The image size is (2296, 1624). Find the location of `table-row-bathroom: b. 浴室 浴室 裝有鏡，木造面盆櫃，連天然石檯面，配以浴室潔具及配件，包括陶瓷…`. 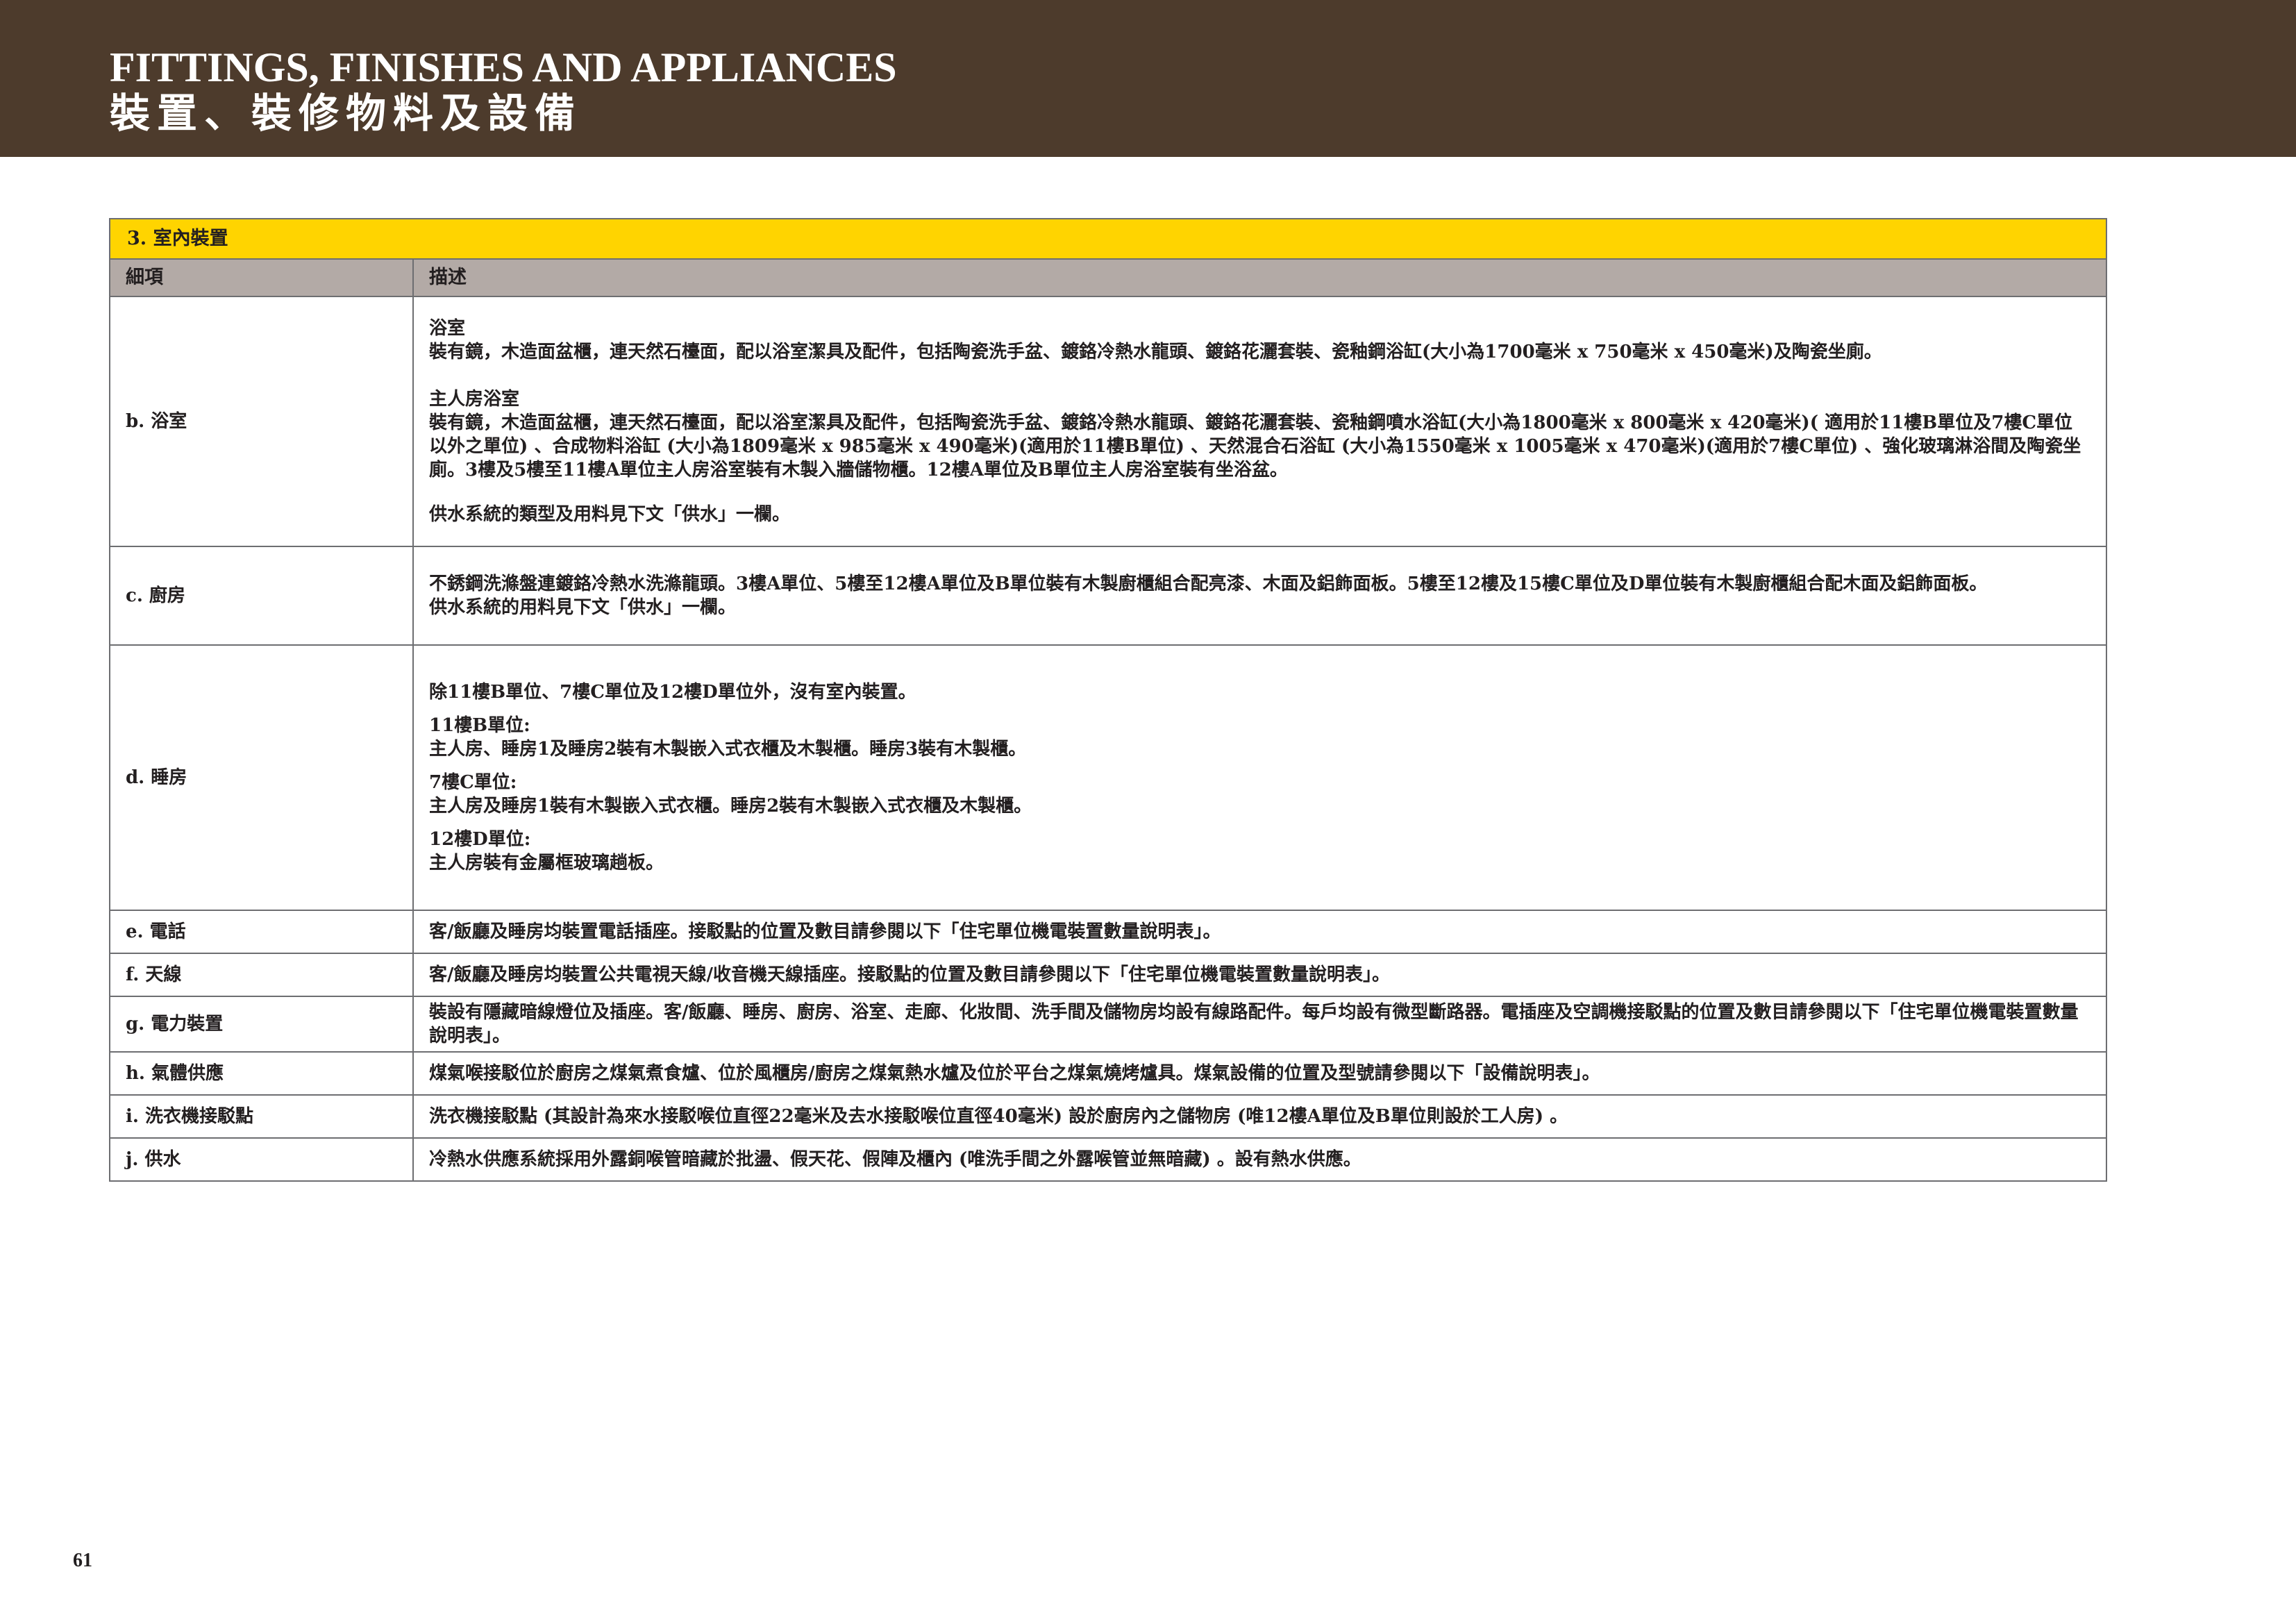

table-row-bathroom: b. 浴室 浴室 裝有鏡，木造面盆櫃，連天然石檯面，配以浴室潔具及配件，包括陶瓷… is located at coordinates (1108, 421).